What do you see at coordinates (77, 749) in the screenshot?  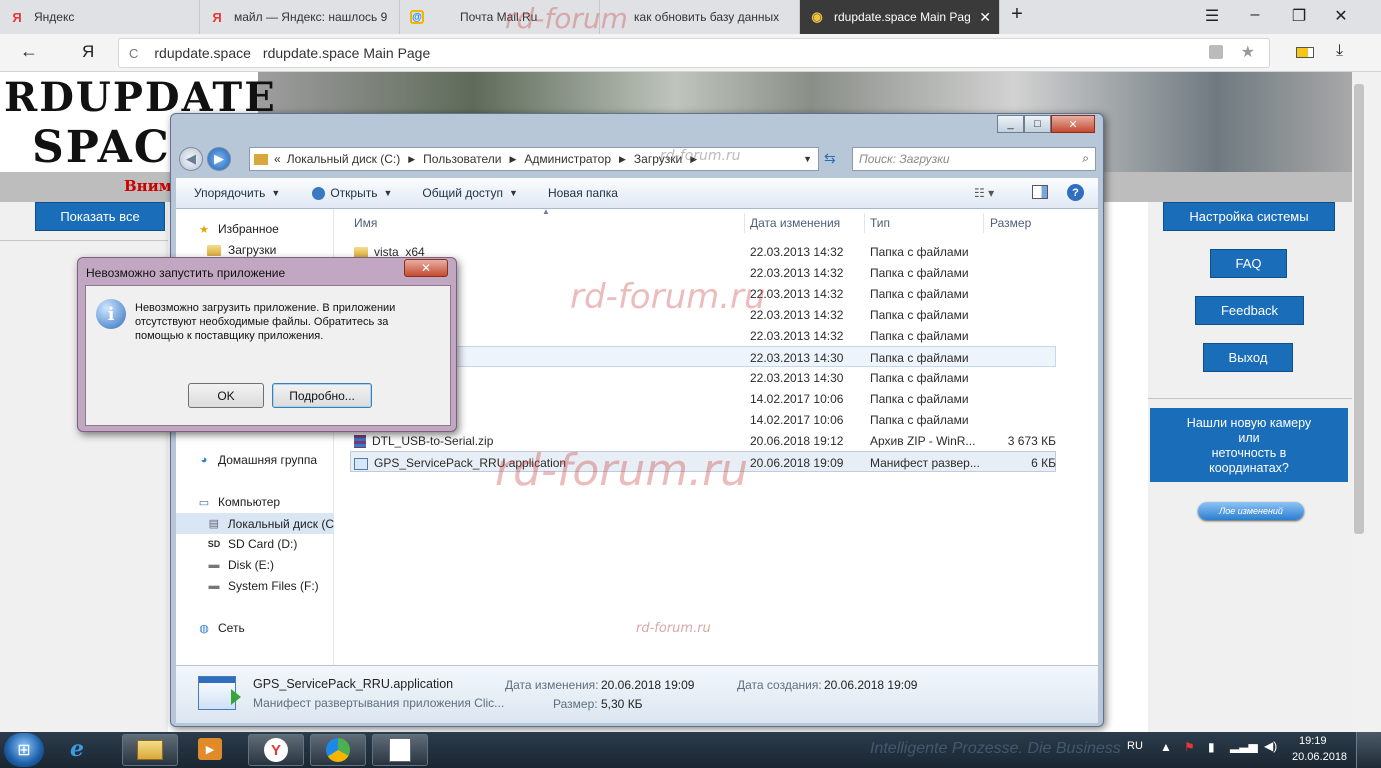 I see `internet-explorer-icon: e` at bounding box center [77, 749].